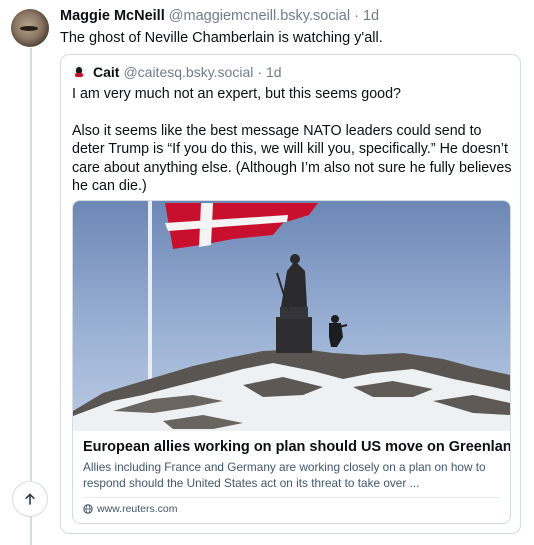  I want to click on scroll-to-top-button, so click(30, 499).